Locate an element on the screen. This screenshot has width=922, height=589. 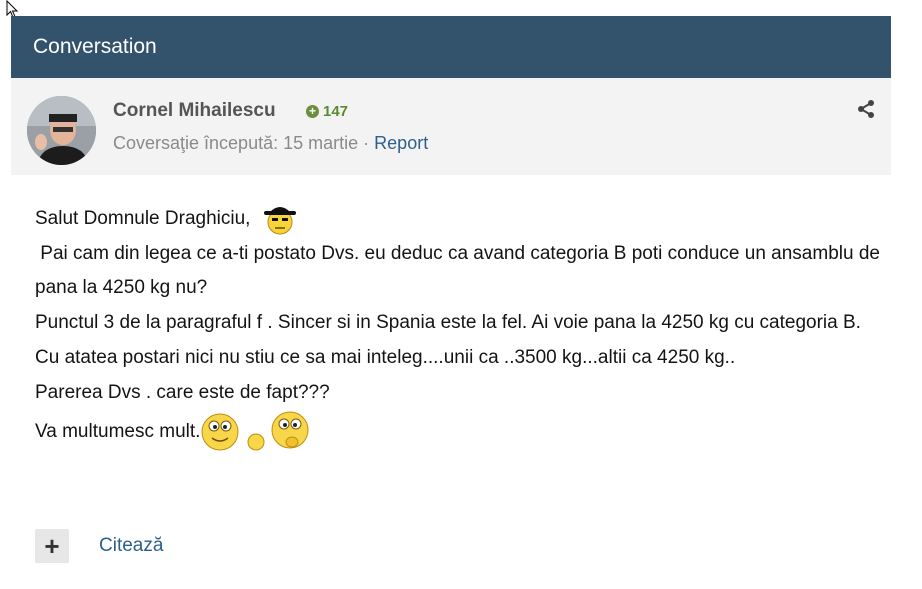
post-line: Salut Domnule Draghiciu, is located at coordinates (460, 219).